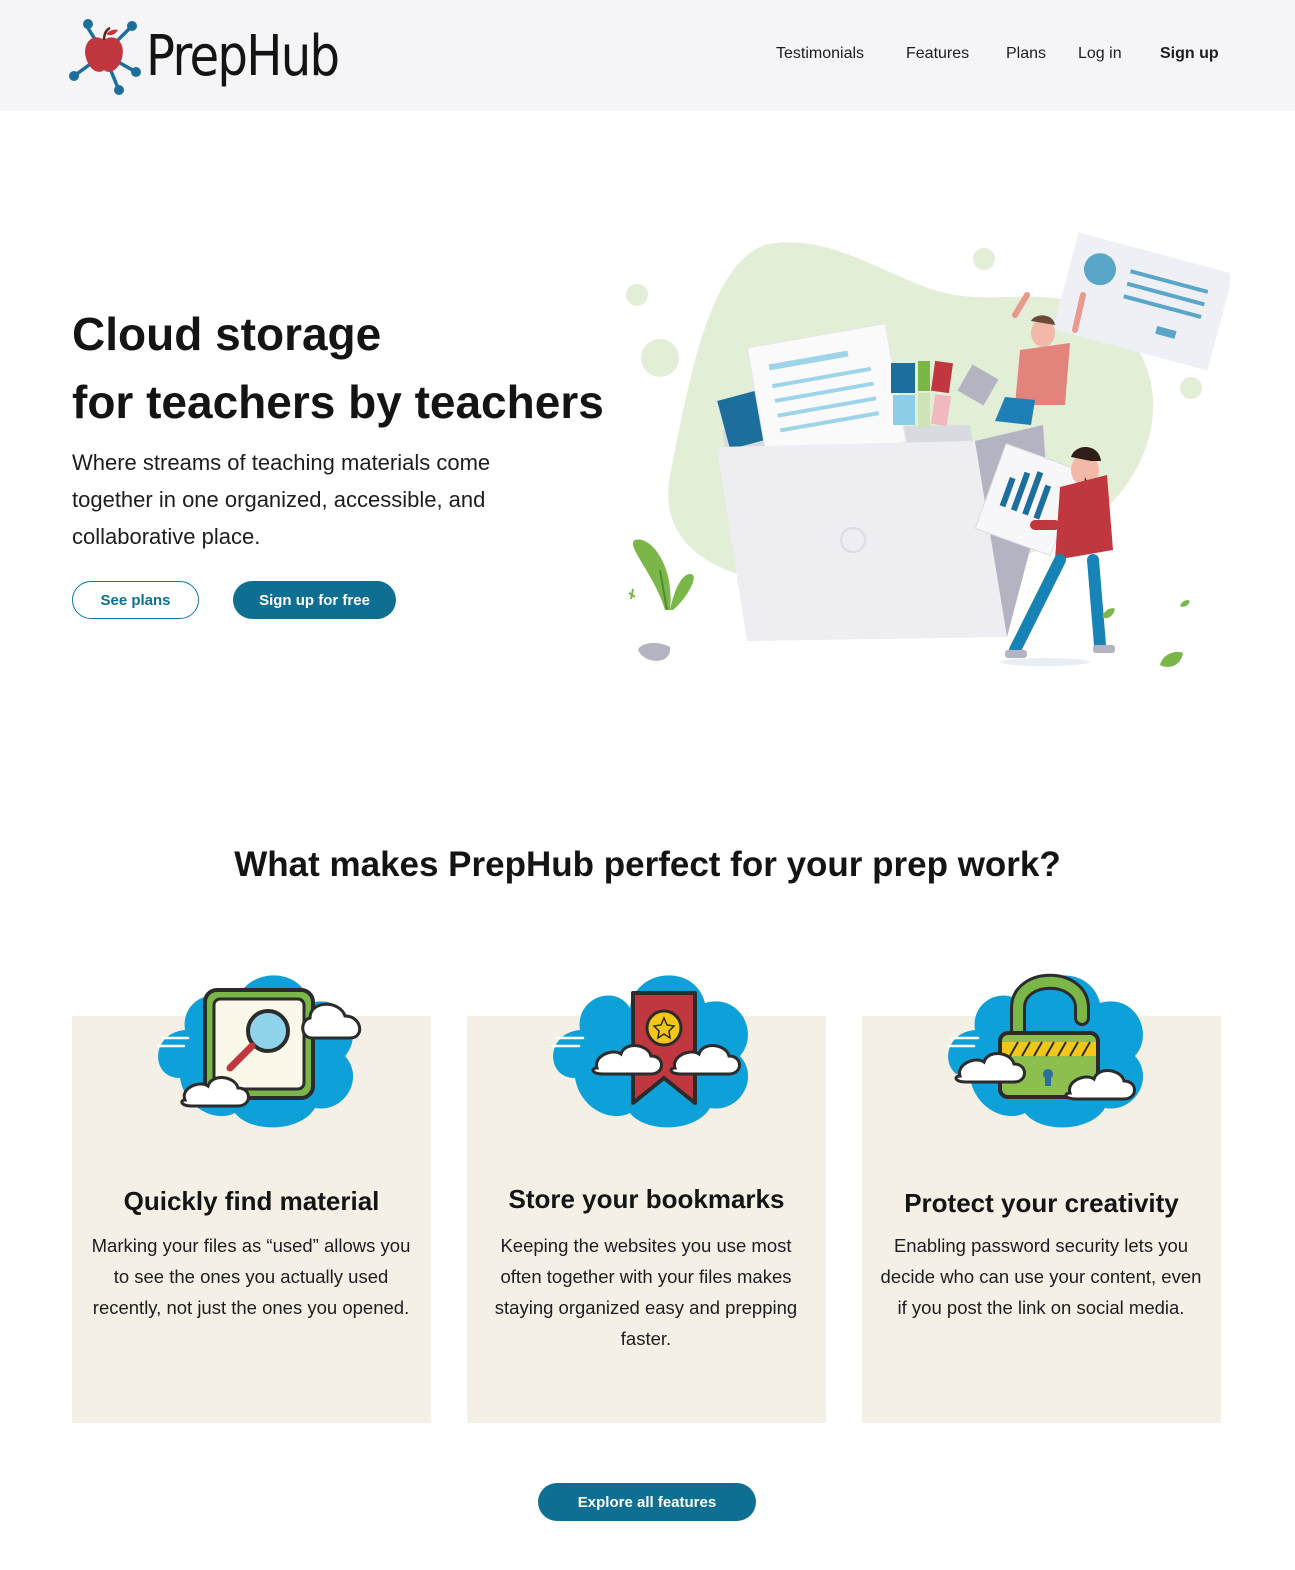  I want to click on see-plans-button: See plans, so click(135, 600).